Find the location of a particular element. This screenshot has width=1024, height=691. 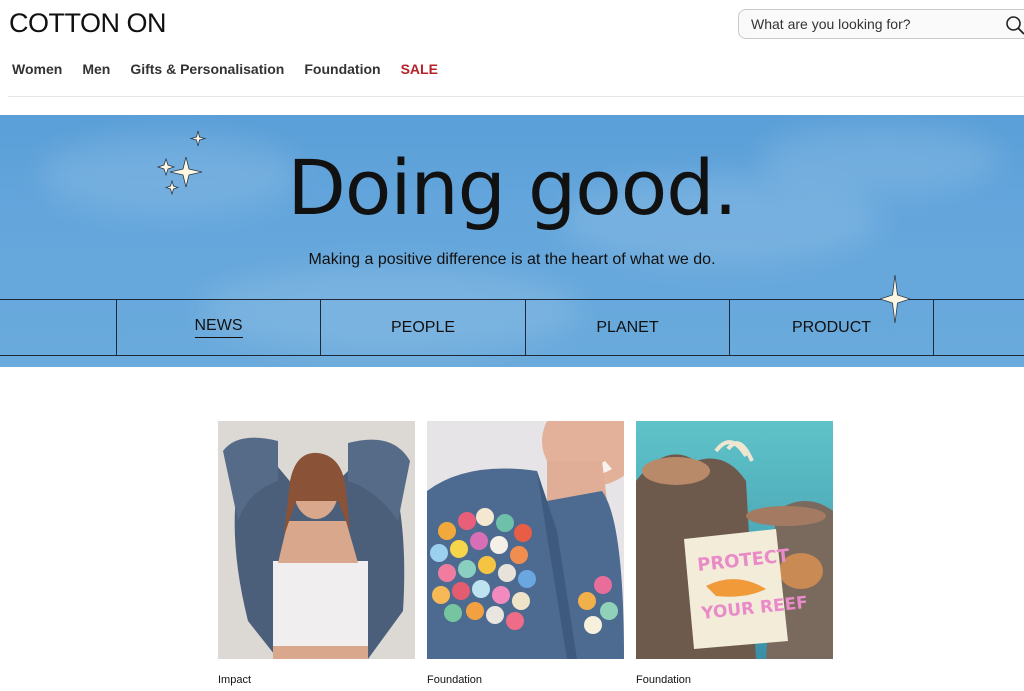

article-card: Impact is located at coordinates (316, 553).